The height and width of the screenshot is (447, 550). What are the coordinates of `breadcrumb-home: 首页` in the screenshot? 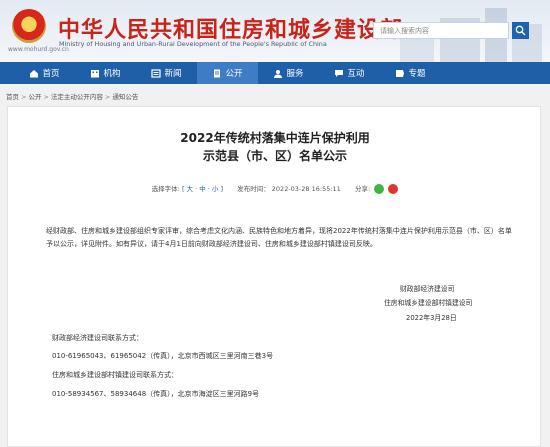 It's located at (12, 97).